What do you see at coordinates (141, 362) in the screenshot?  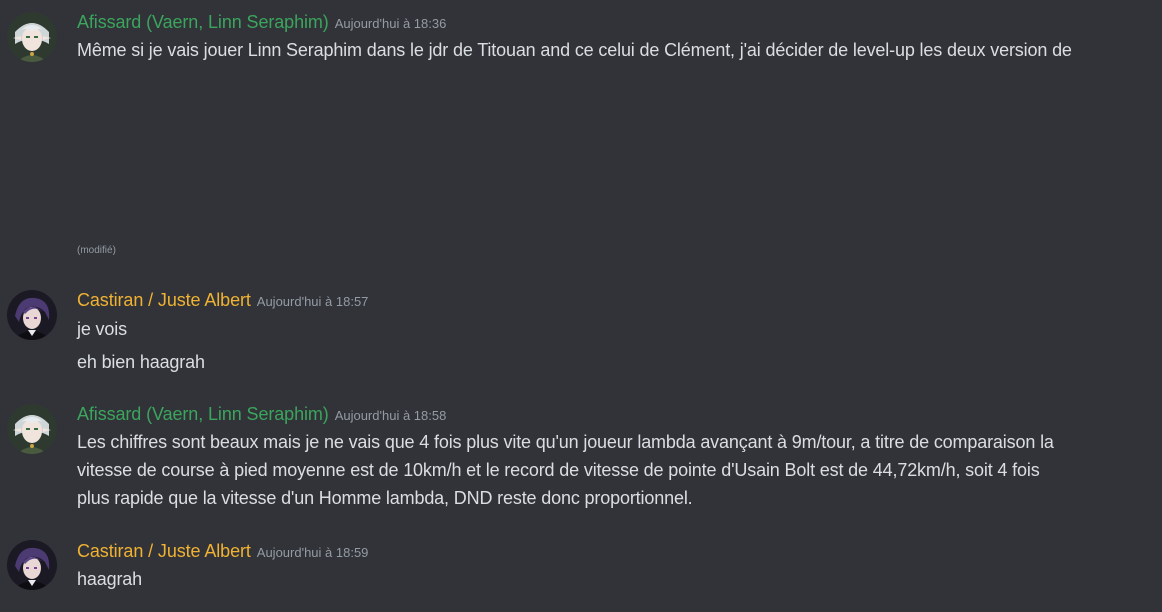 I see `message-text: eh bien haagrah` at bounding box center [141, 362].